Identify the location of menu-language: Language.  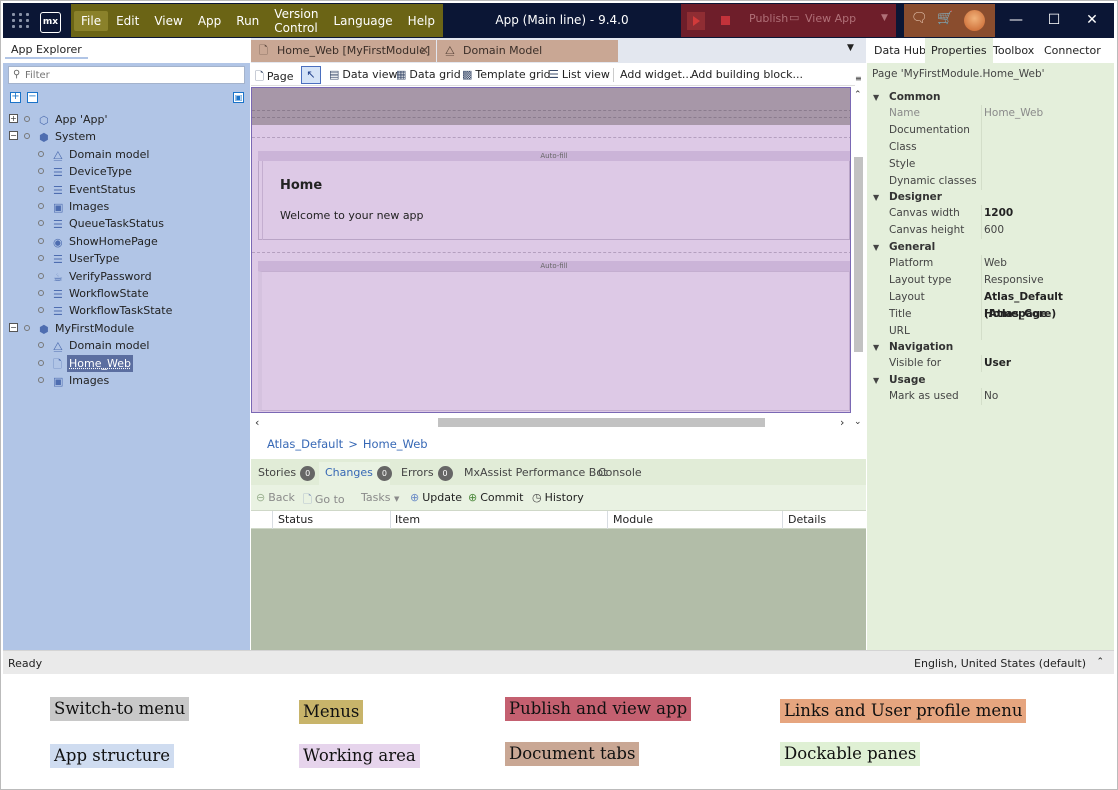
(362, 21).